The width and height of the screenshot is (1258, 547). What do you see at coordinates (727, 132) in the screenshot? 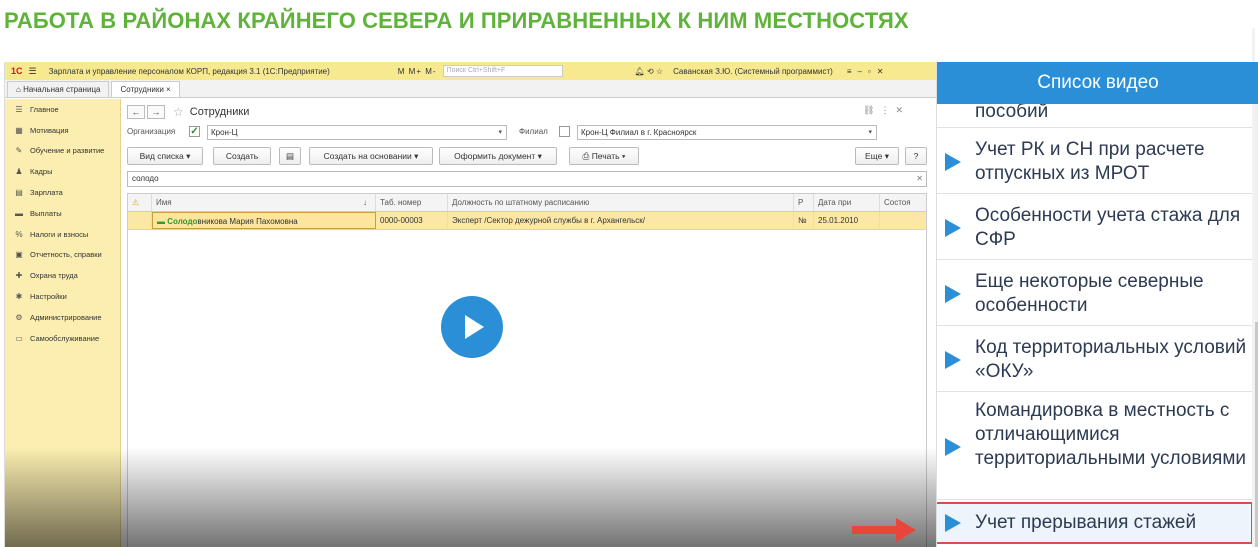
I see `branch-select: Крон-Ц Филиал в г. Красноярск ▾` at bounding box center [727, 132].